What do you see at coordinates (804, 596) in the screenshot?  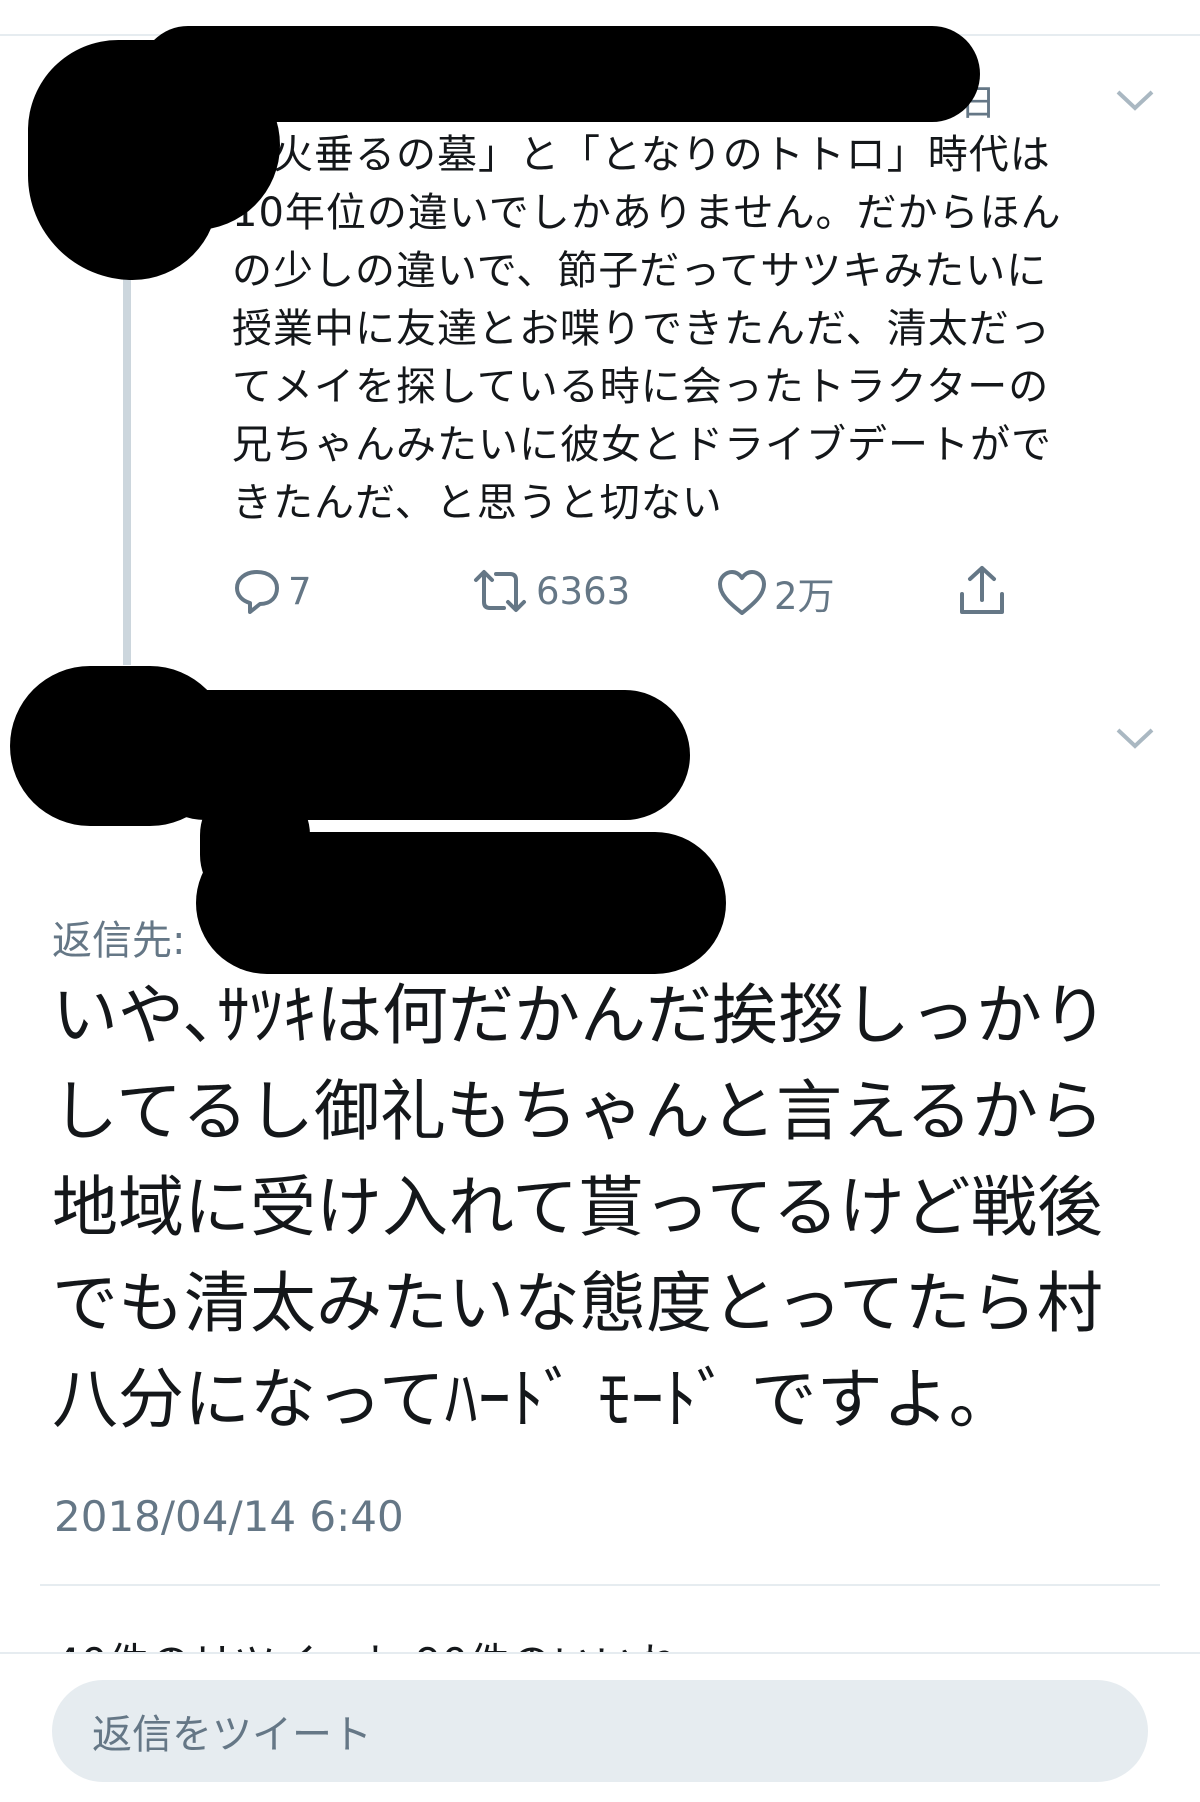 I see `like-count: 2万` at bounding box center [804, 596].